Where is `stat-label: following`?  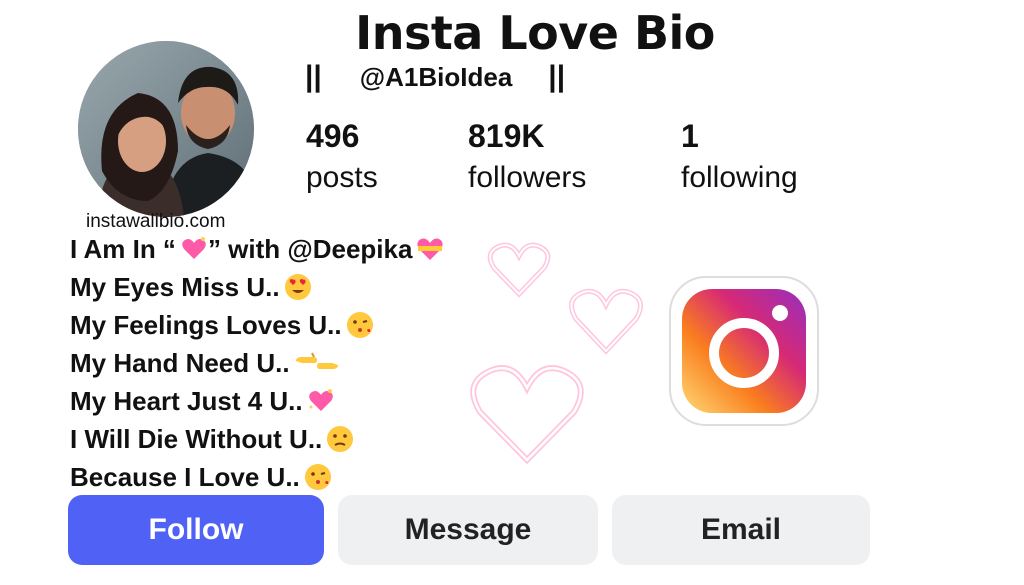
stat-label: following is located at coordinates (739, 177).